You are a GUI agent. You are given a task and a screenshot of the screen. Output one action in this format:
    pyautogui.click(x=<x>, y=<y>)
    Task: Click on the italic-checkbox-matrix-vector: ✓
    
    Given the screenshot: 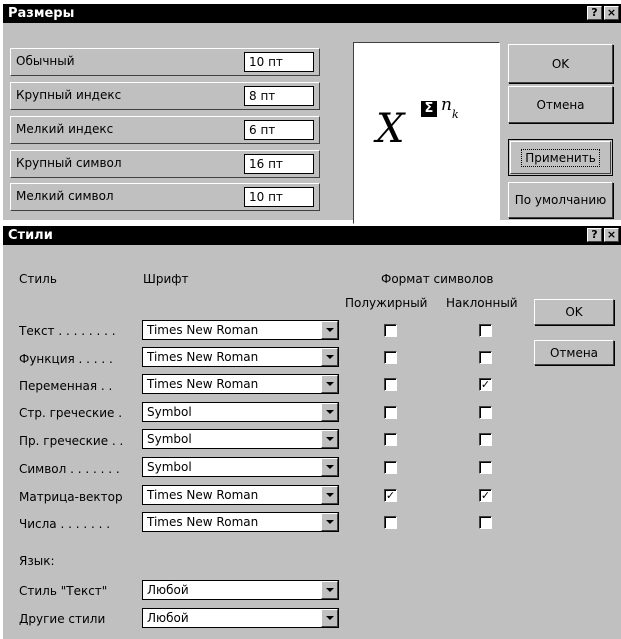 What is the action you would take?
    pyautogui.click(x=485, y=495)
    